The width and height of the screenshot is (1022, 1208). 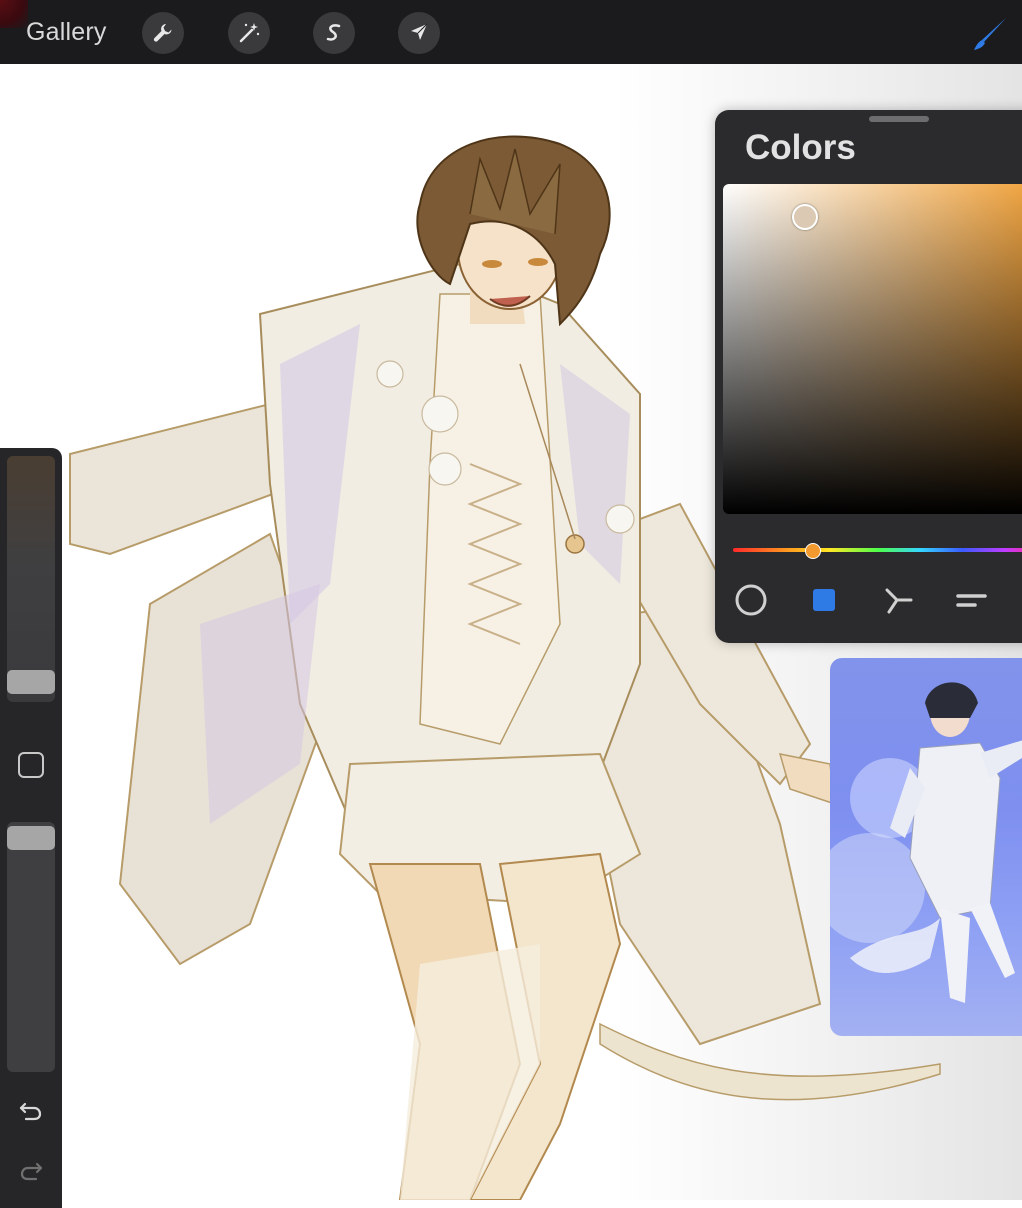 I want to click on brush-icon, so click(x=990, y=34).